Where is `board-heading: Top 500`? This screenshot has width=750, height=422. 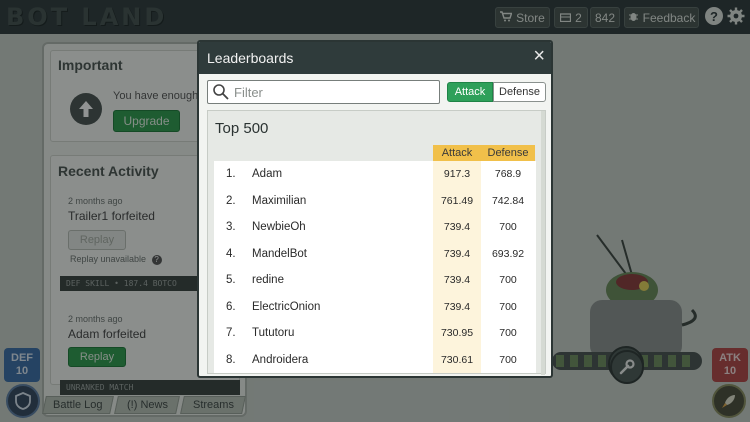 board-heading: Top 500 is located at coordinates (242, 128).